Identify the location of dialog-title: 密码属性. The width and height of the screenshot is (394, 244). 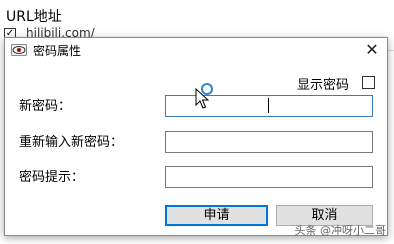
(57, 51).